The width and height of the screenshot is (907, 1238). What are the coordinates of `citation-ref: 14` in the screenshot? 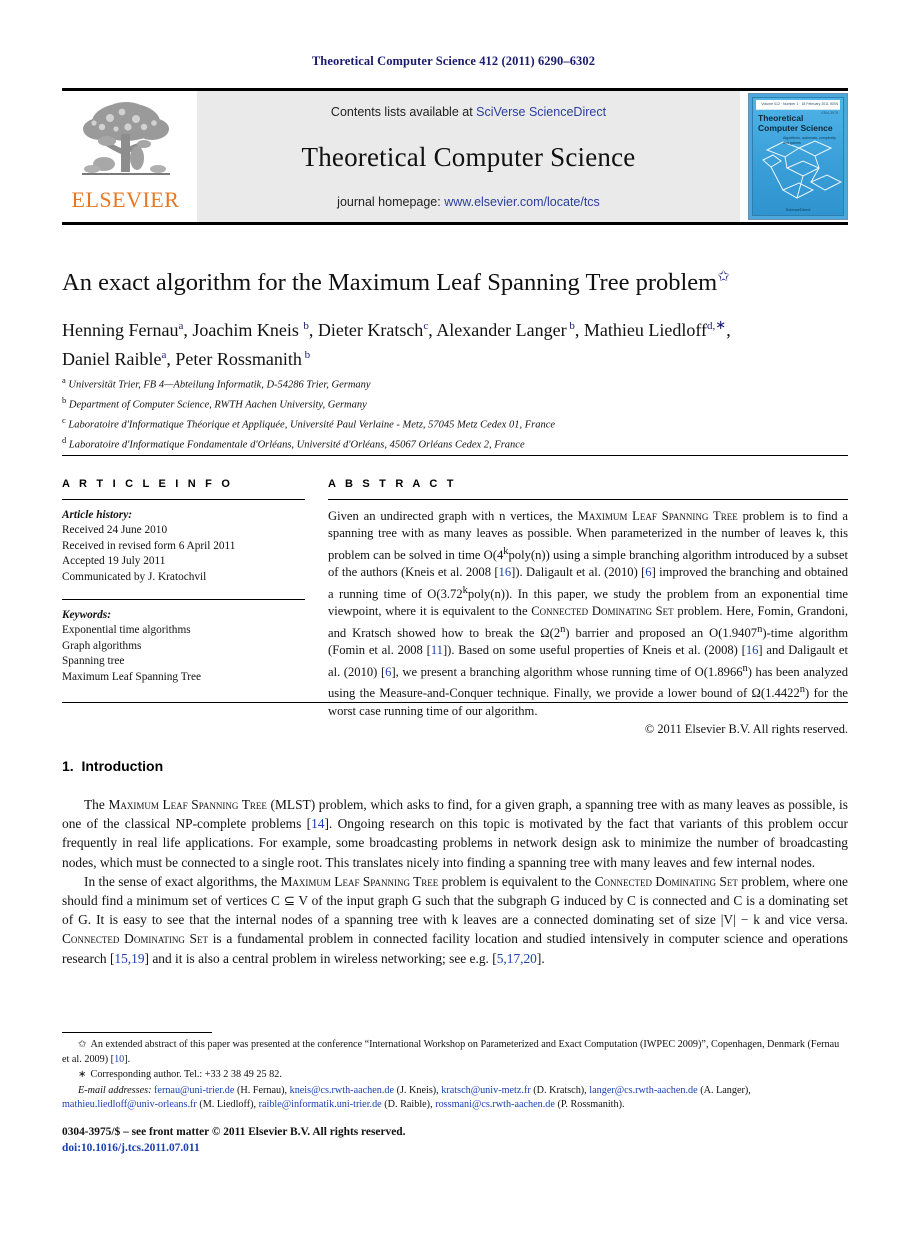 It's located at (317, 823).